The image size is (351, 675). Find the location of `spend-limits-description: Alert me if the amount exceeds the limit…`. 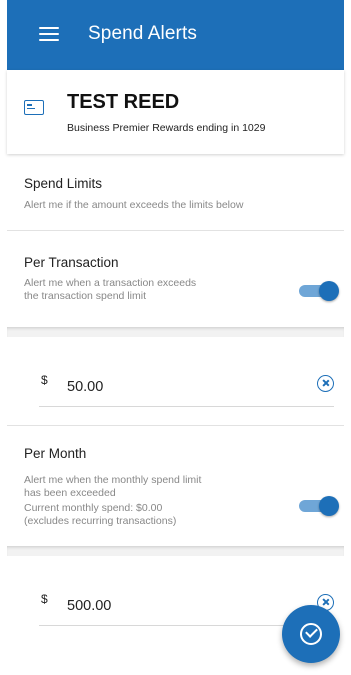

spend-limits-description: Alert me if the amount exceeds the limit… is located at coordinates (134, 205).